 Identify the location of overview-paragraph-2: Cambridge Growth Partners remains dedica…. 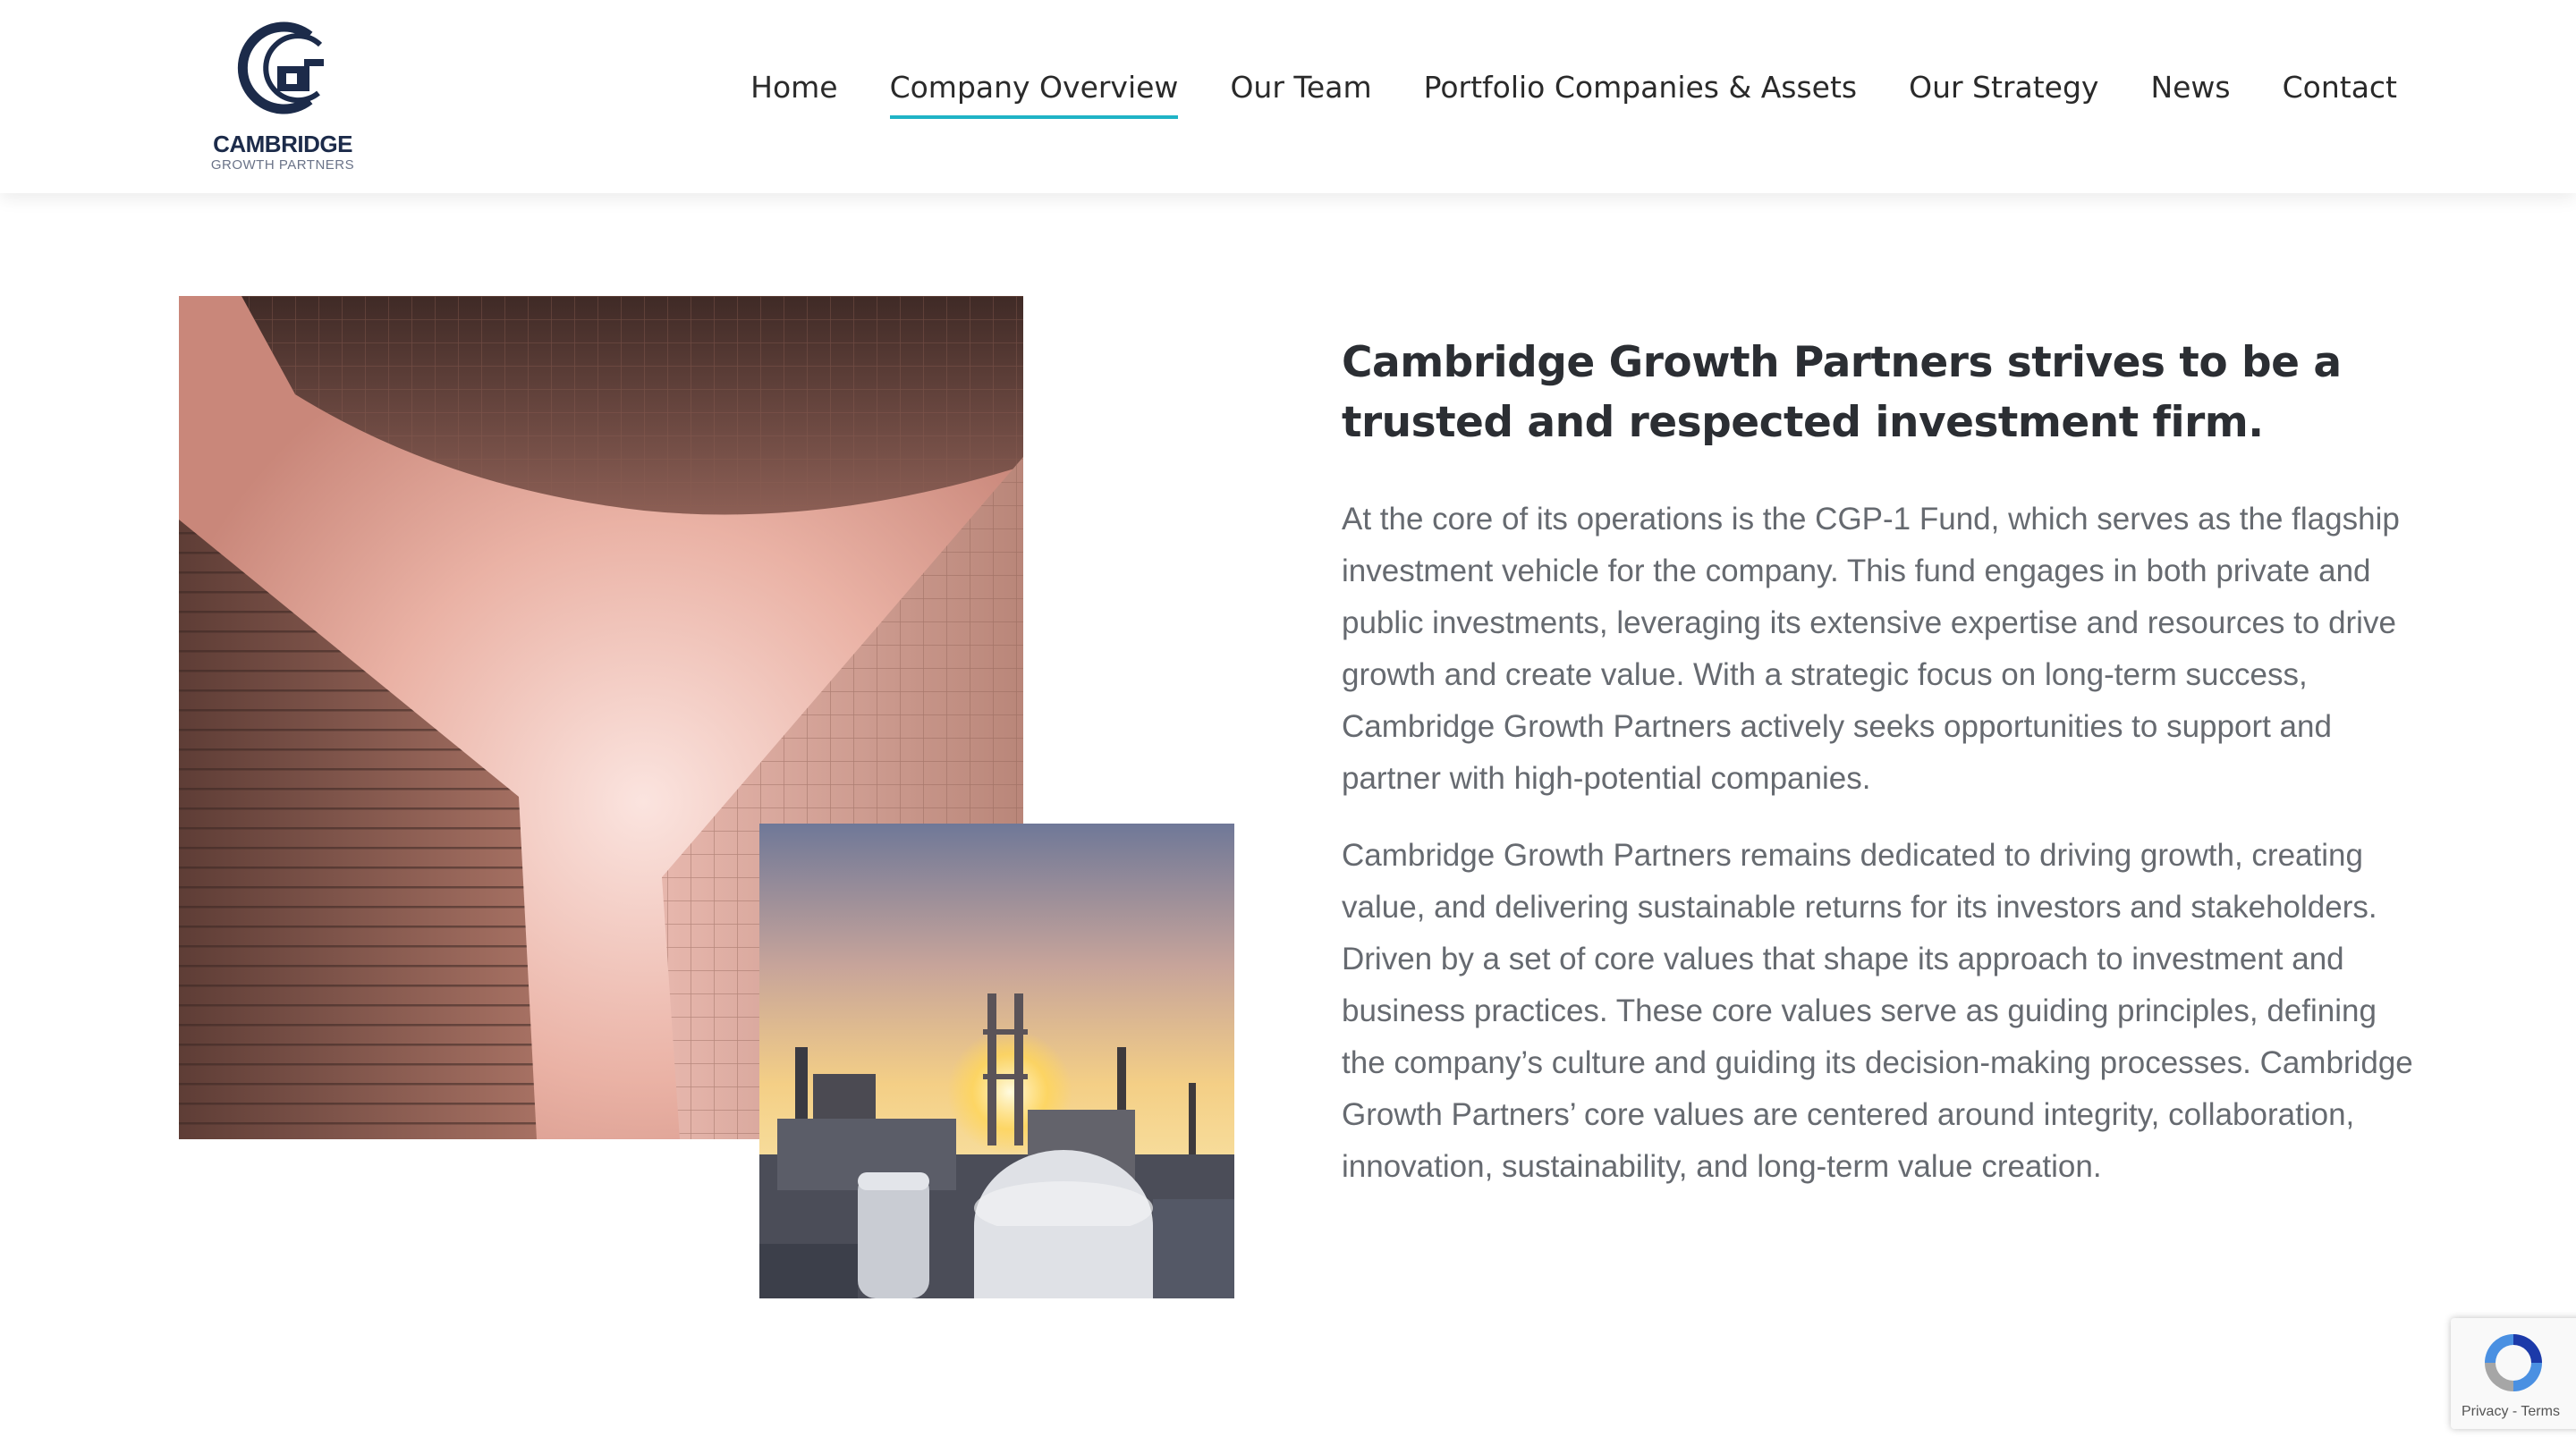
(1877, 1011).